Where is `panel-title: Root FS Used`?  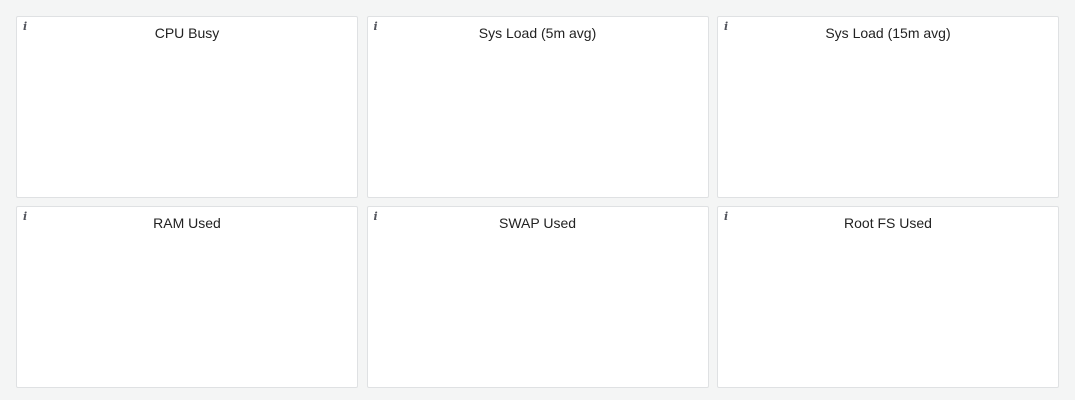 panel-title: Root FS Used is located at coordinates (888, 223).